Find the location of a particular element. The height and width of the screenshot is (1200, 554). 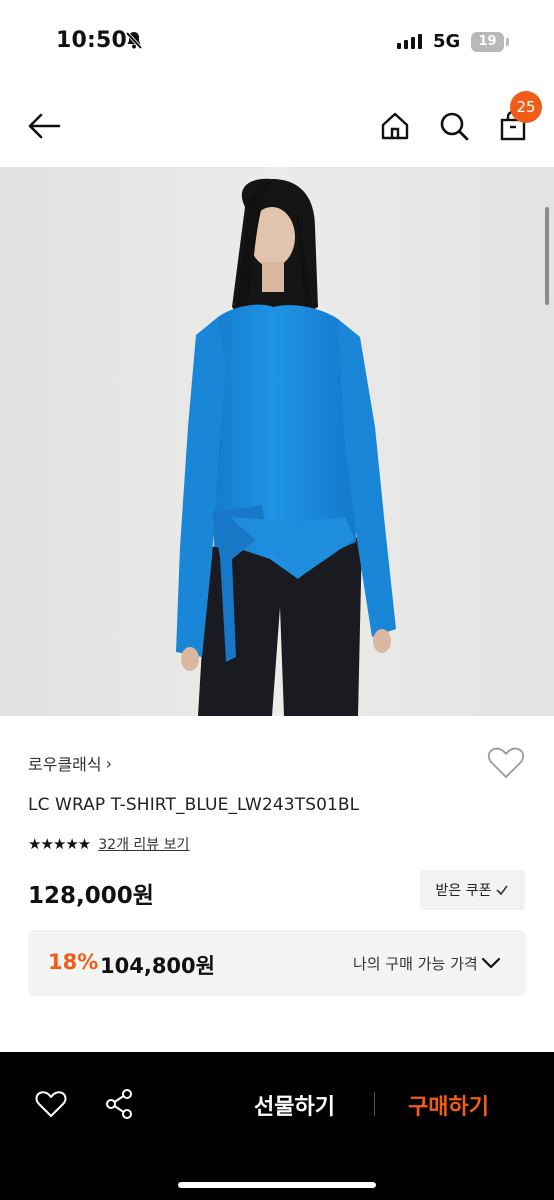

wishlist-button is located at coordinates (506, 765).